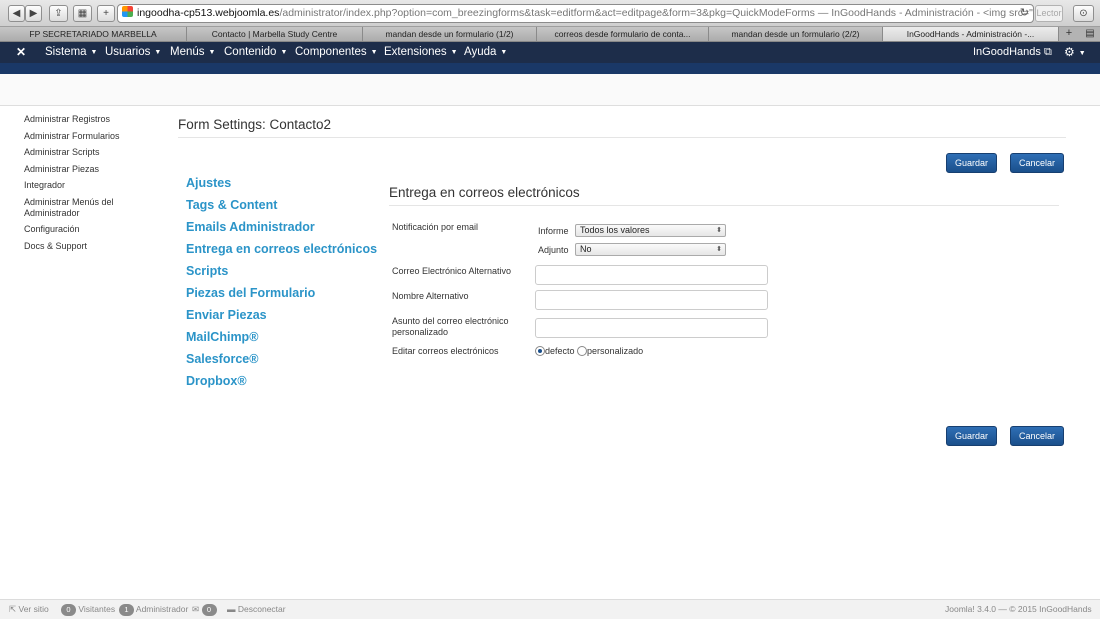 The width and height of the screenshot is (1100, 619). Describe the element at coordinates (281, 207) in the screenshot. I see `tab-tags-content: Tags & Content` at that location.